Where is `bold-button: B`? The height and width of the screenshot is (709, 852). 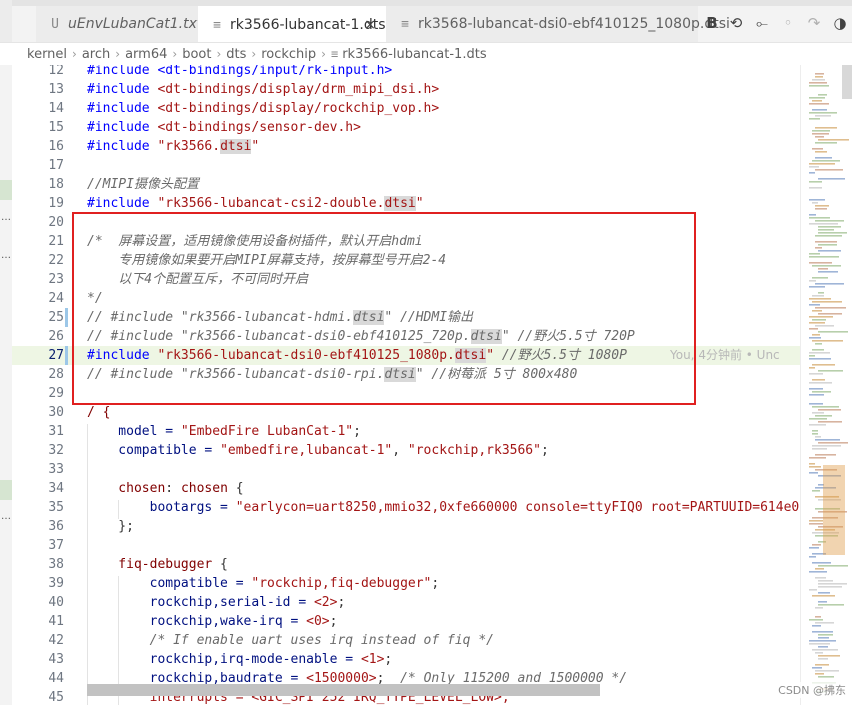
bold-button: B is located at coordinates (712, 23).